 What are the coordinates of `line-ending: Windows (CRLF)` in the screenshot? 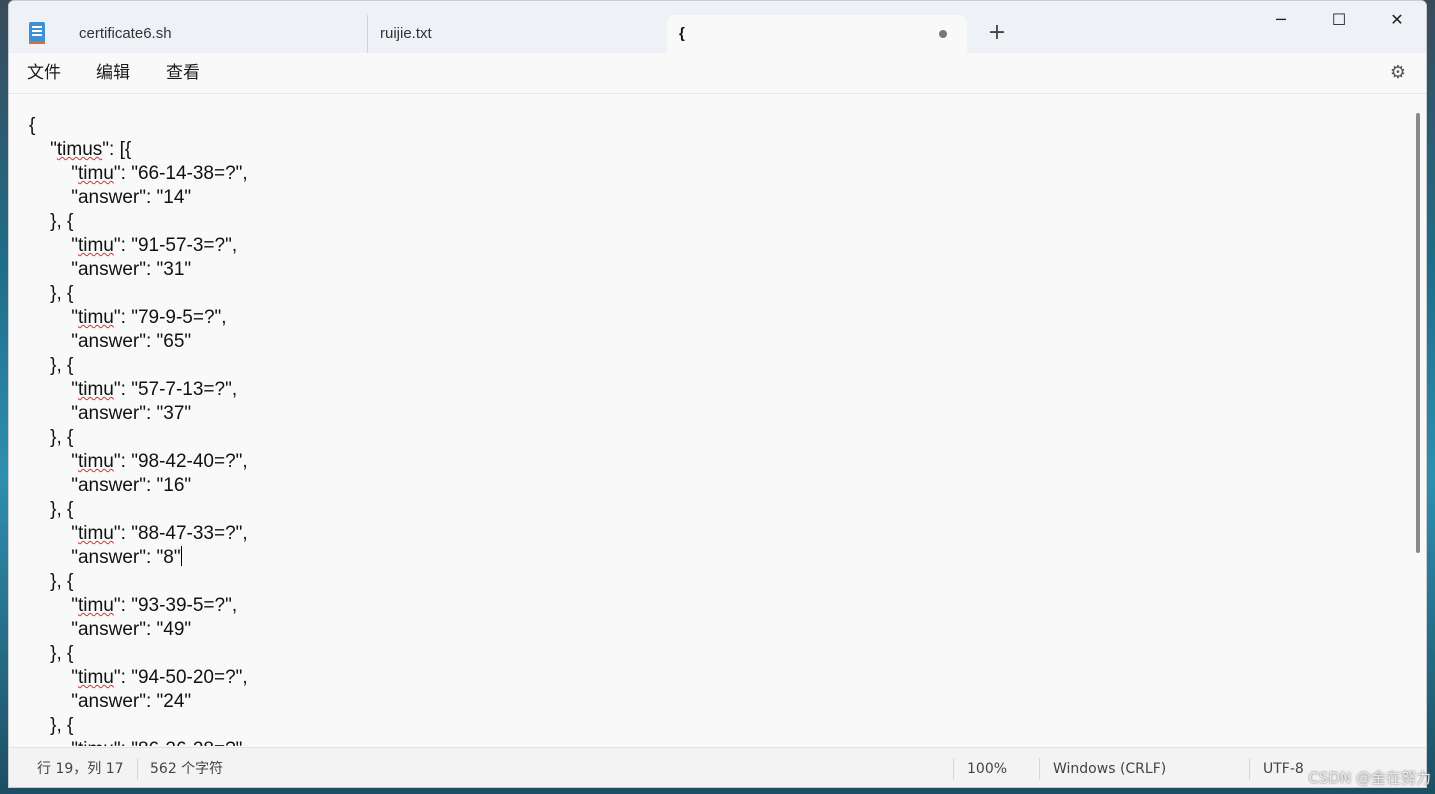 It's located at (1109, 767).